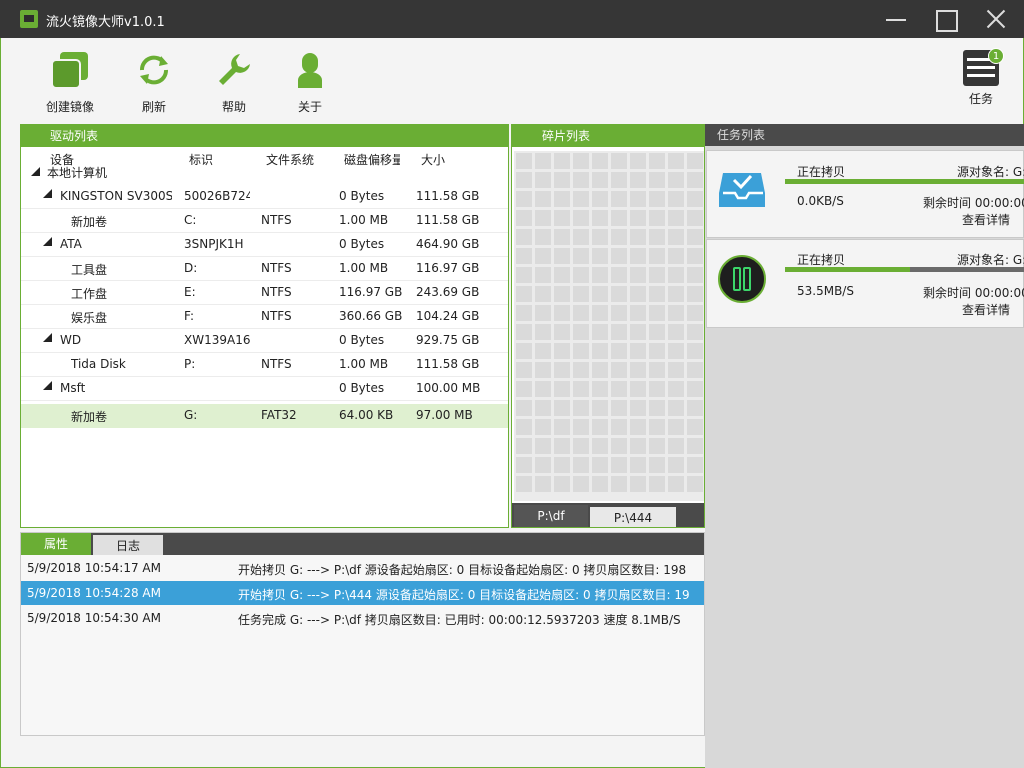 This screenshot has width=1024, height=768. I want to click on refresh-icon, so click(154, 70).